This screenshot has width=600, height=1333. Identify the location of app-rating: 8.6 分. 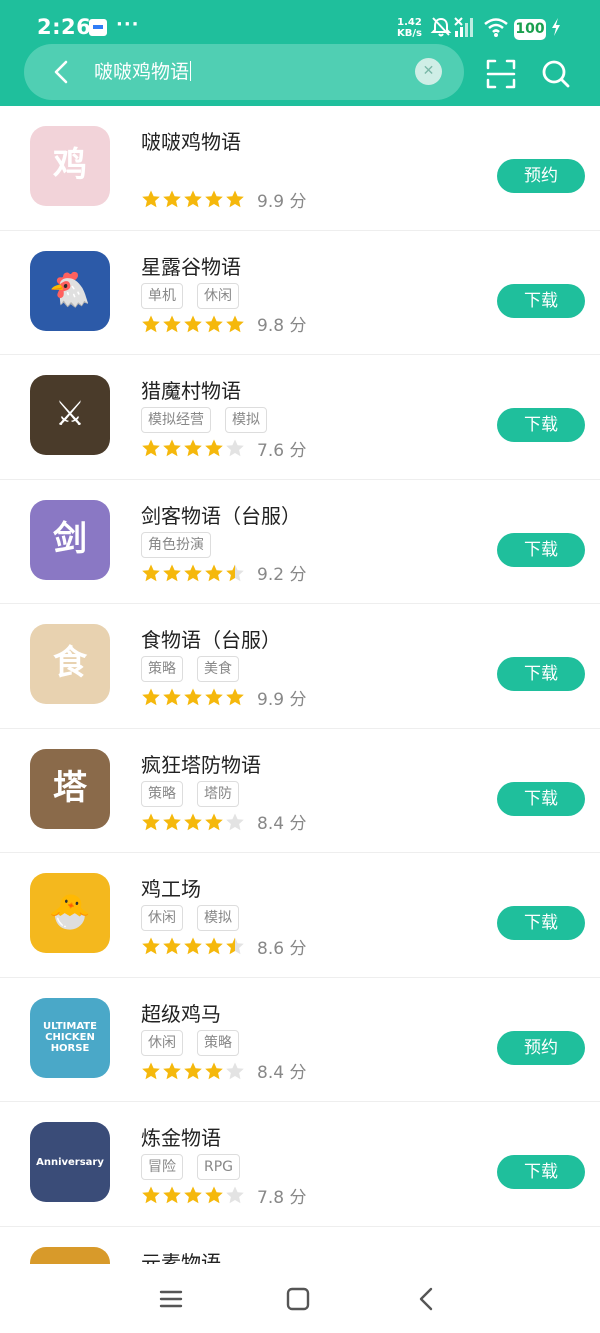
(223, 946).